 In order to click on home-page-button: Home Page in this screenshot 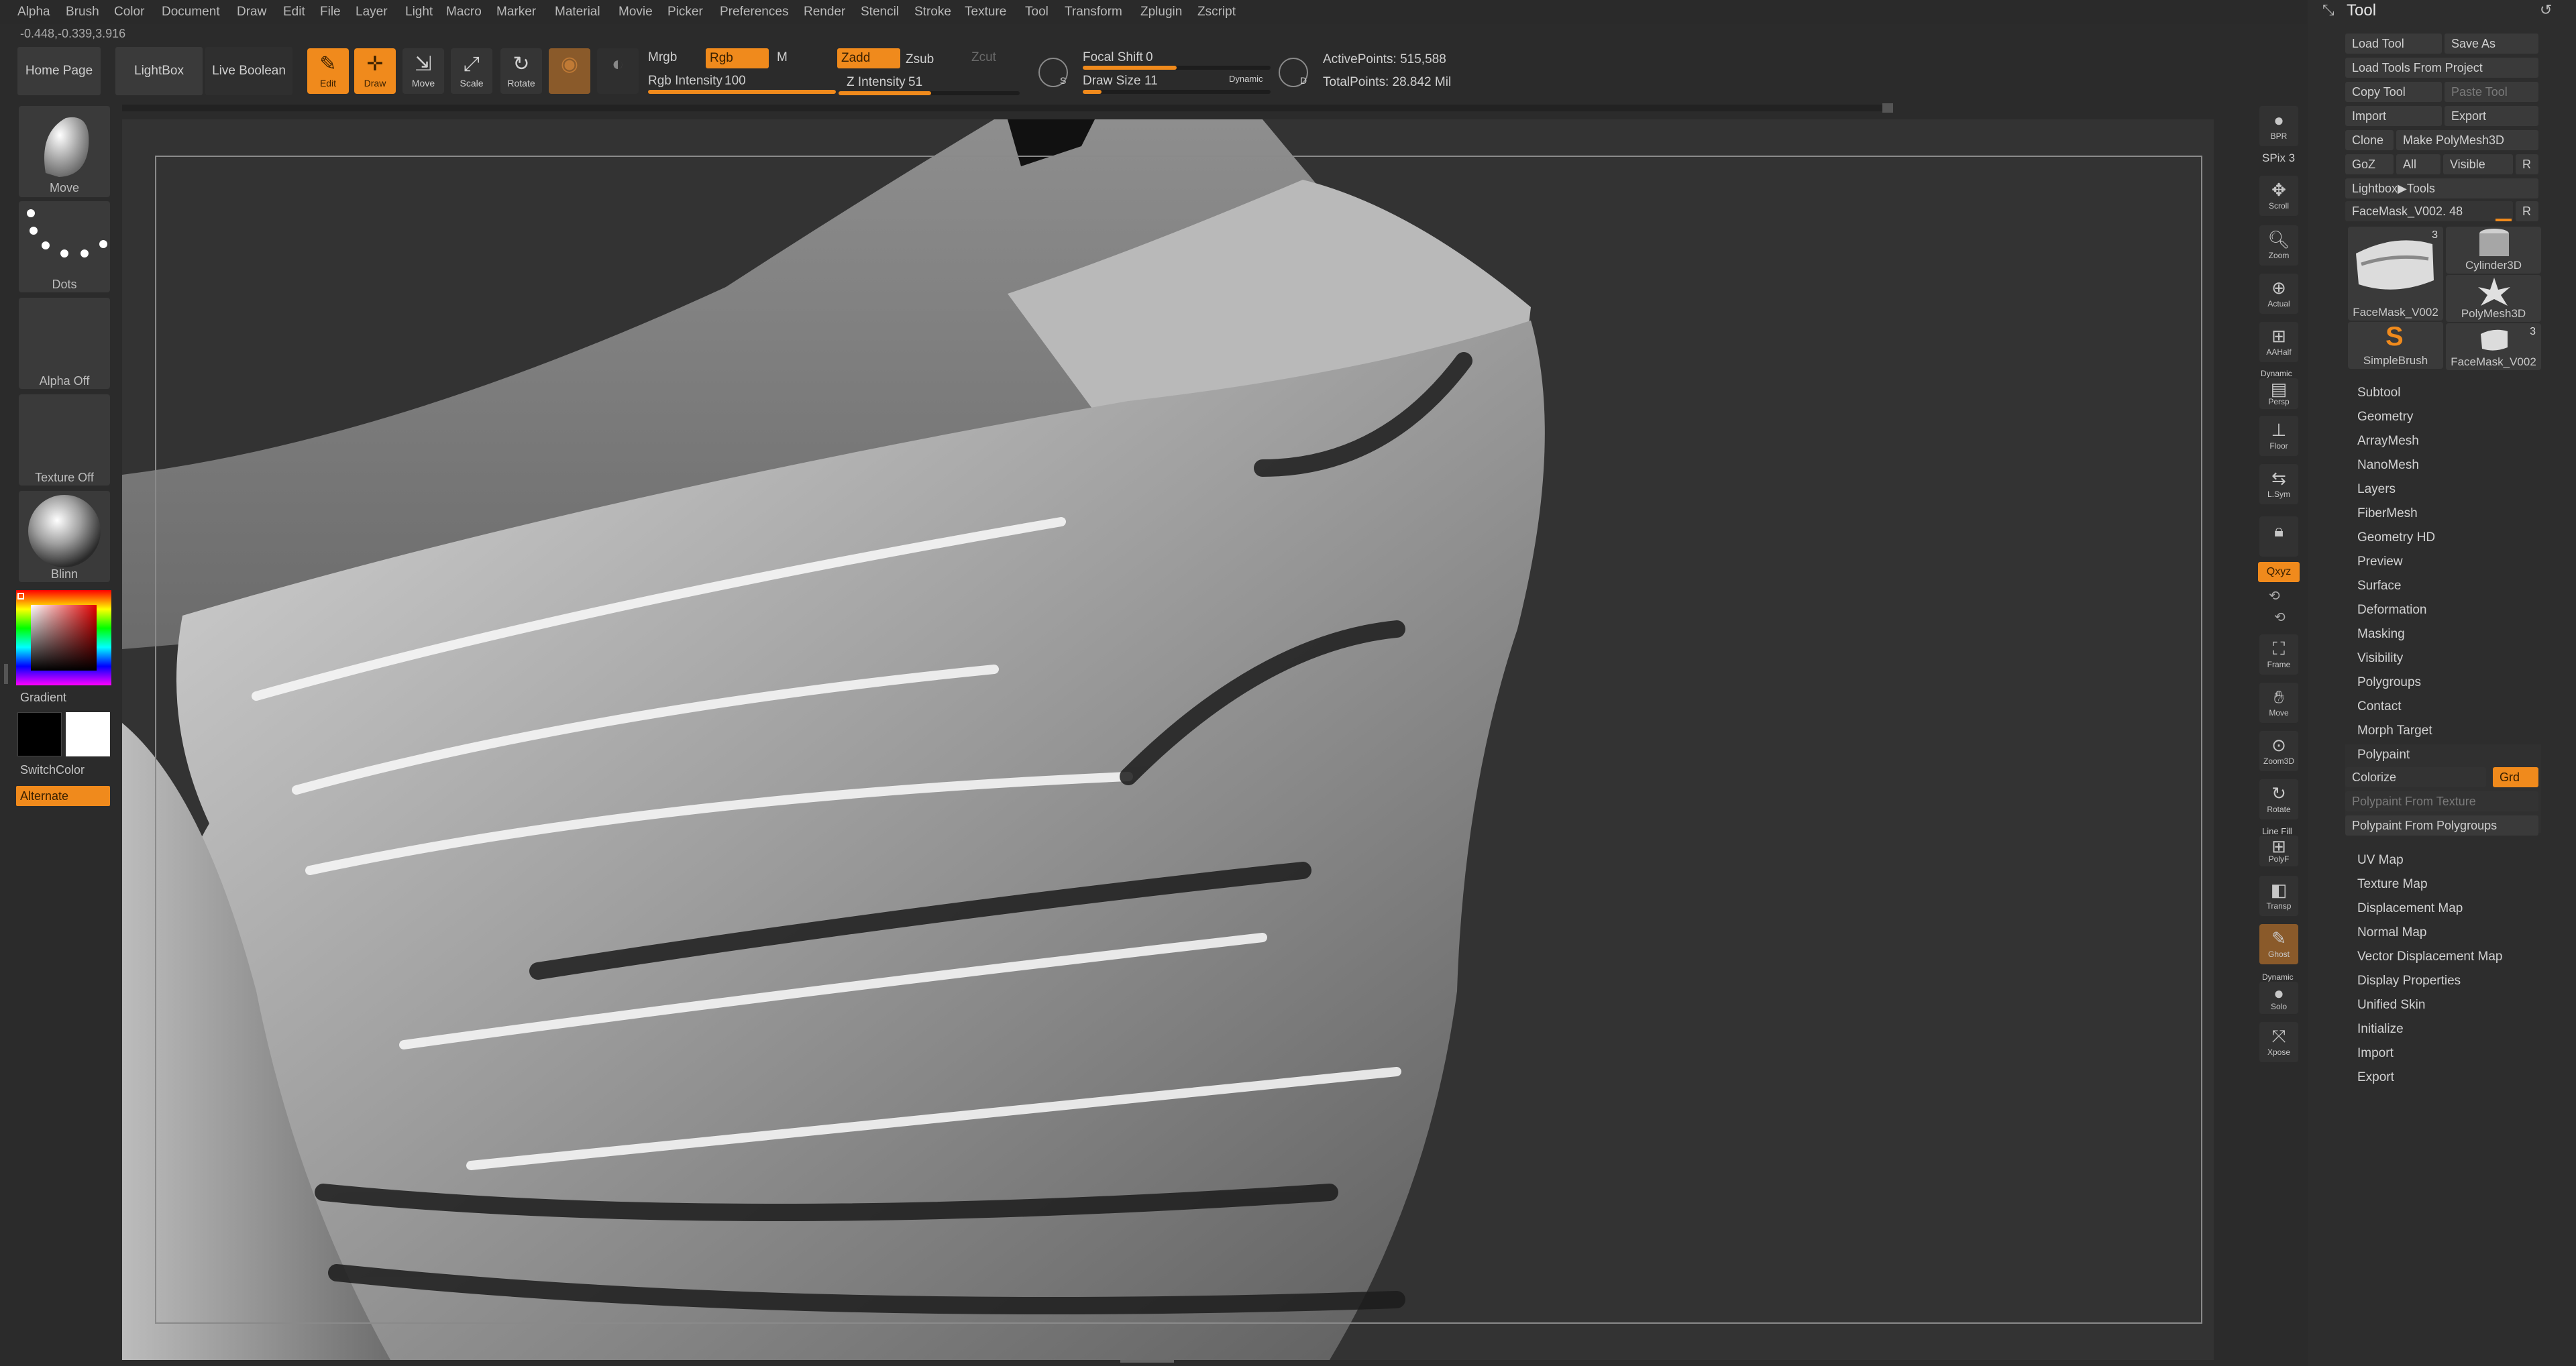, I will do `click(59, 71)`.